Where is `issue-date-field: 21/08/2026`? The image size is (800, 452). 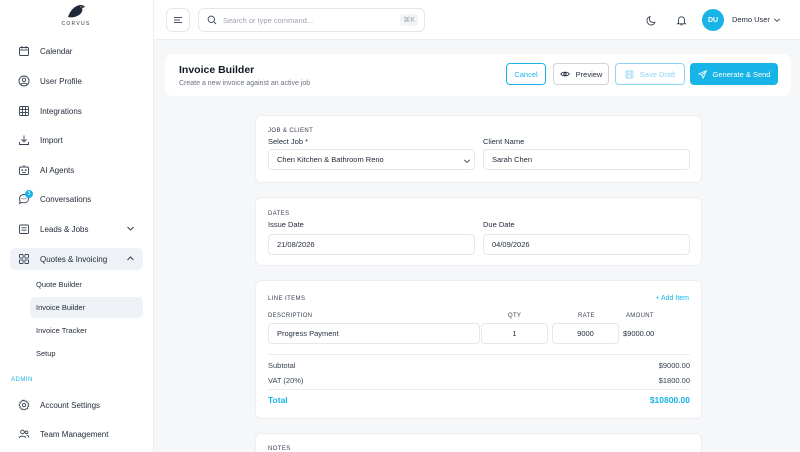
issue-date-field: 21/08/2026 is located at coordinates (371, 244).